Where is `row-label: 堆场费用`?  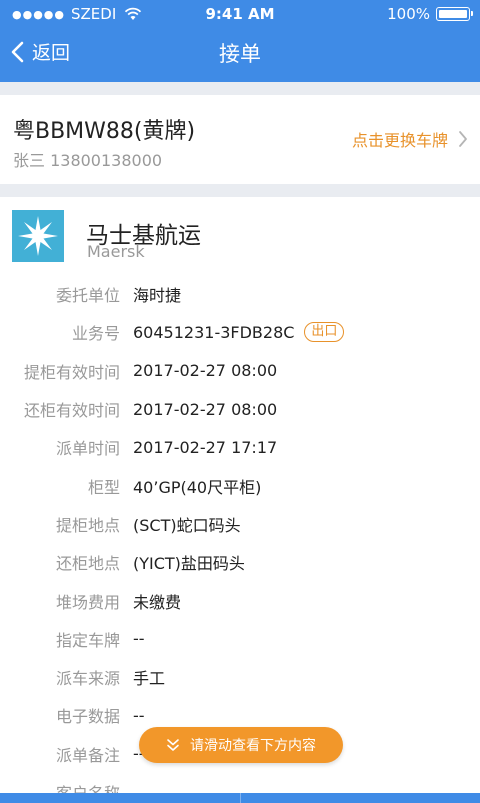
row-label: 堆场费用 is located at coordinates (87, 602).